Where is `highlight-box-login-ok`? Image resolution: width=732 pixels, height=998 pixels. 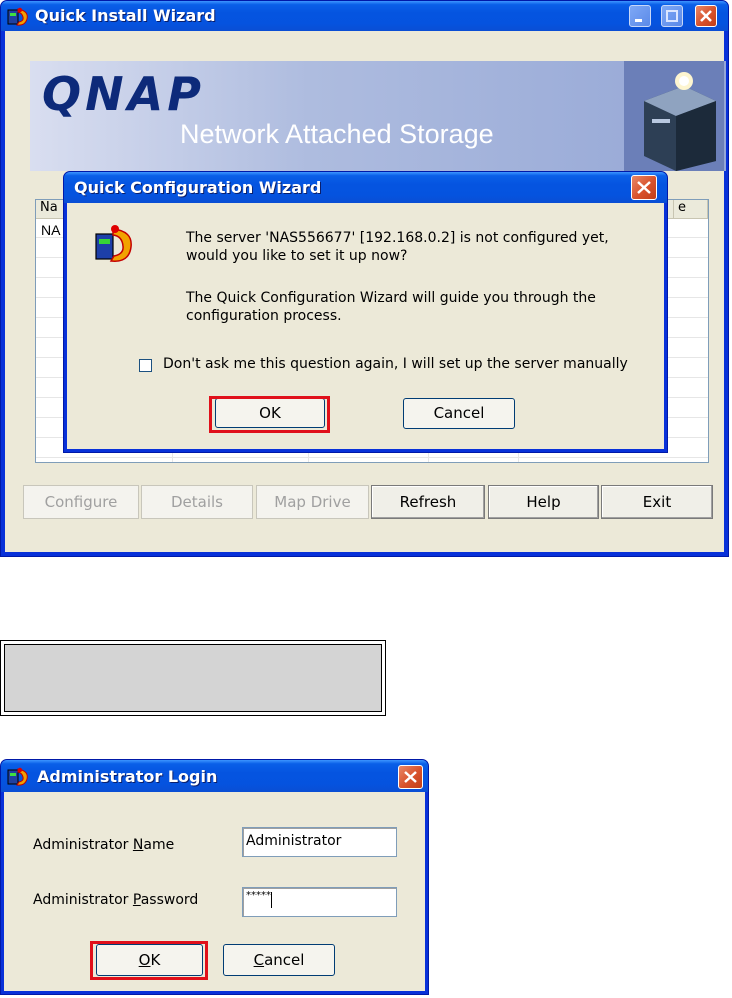 highlight-box-login-ok is located at coordinates (149, 960).